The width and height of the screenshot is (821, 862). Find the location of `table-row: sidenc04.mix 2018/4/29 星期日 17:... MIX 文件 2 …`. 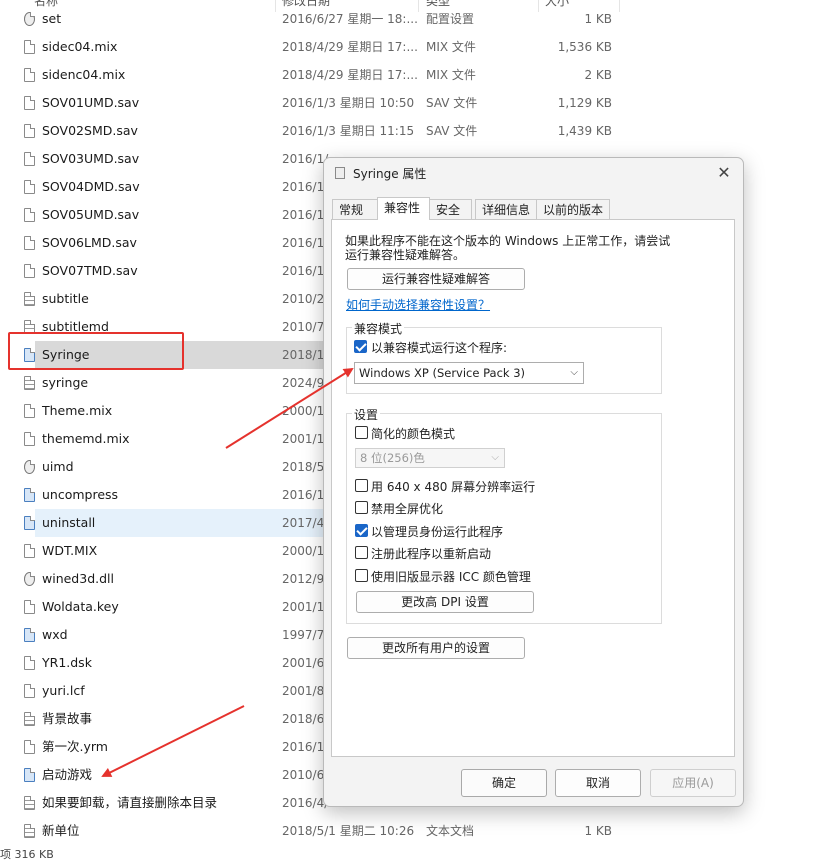

table-row: sidenc04.mix 2018/4/29 星期日 17:... MIX 文件 2 … is located at coordinates (320, 75).